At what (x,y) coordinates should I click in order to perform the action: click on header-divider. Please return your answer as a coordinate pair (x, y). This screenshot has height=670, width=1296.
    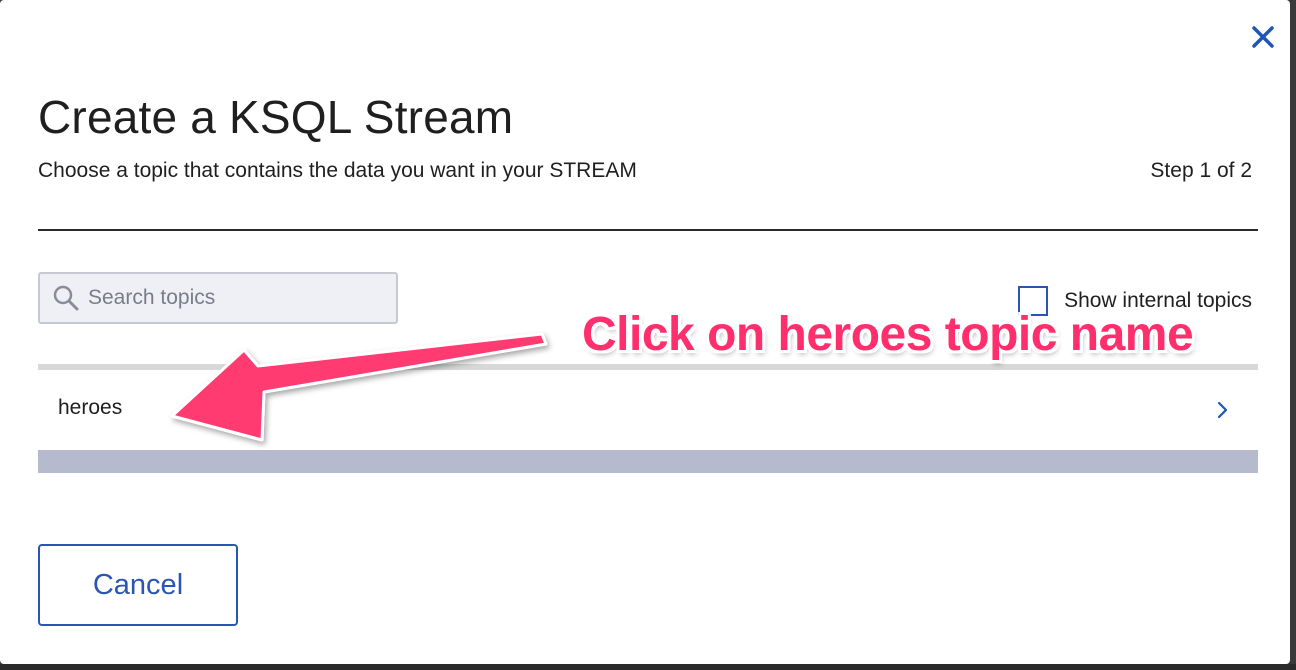
    Looking at the image, I should click on (648, 230).